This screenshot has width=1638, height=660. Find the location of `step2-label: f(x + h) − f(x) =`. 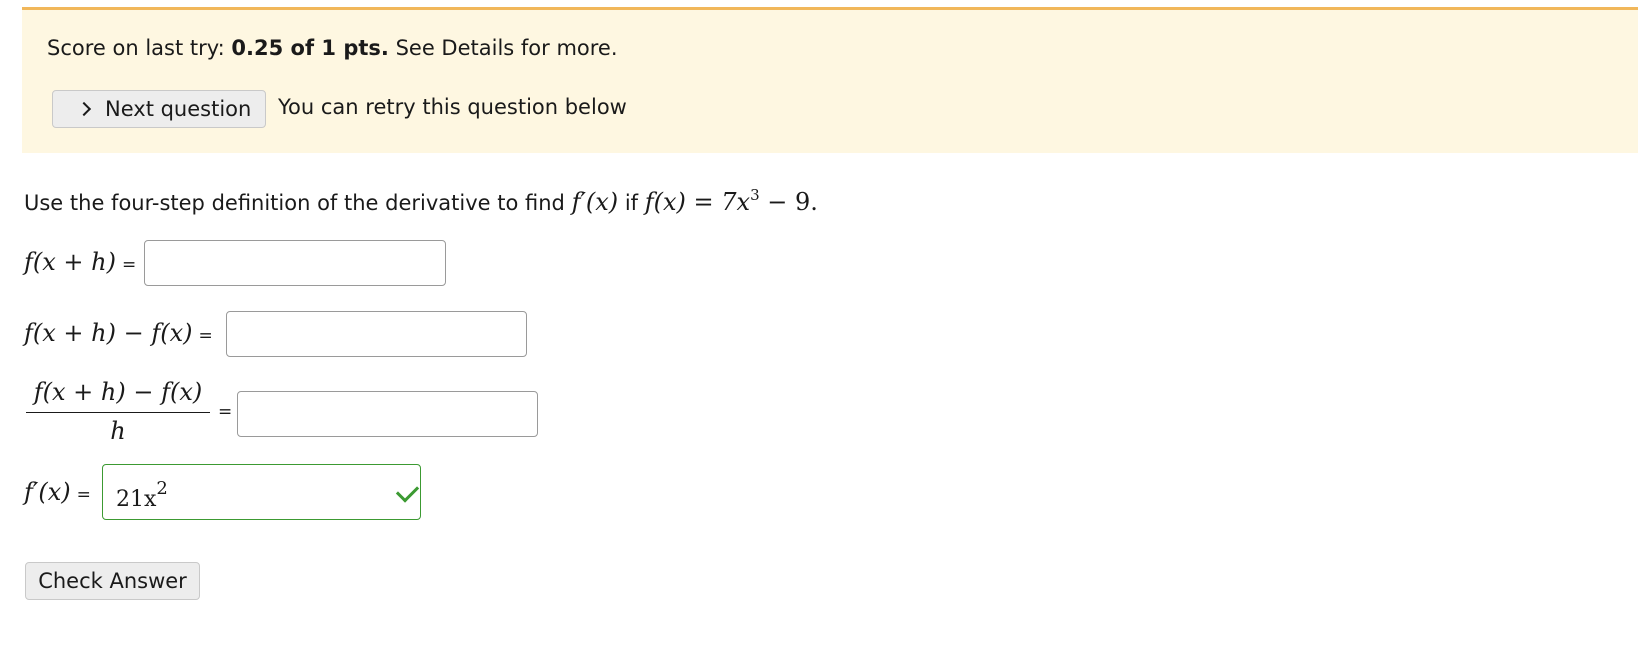

step2-label: f(x + h) − f(x) = is located at coordinates (118, 333).